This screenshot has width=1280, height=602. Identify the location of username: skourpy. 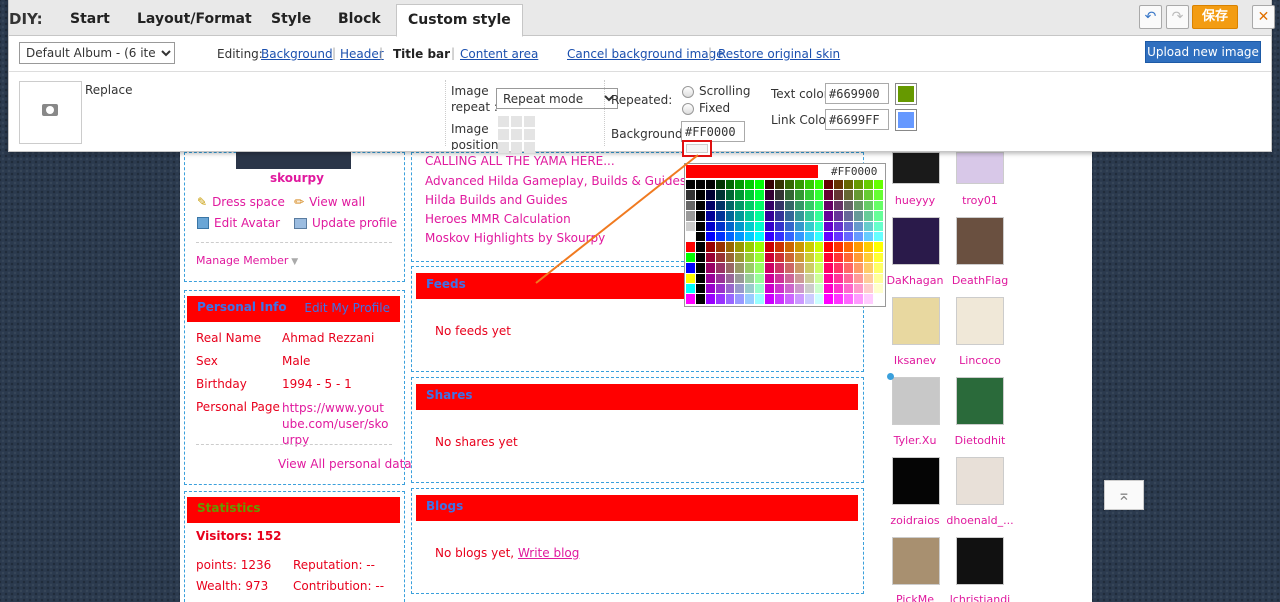
(297, 178).